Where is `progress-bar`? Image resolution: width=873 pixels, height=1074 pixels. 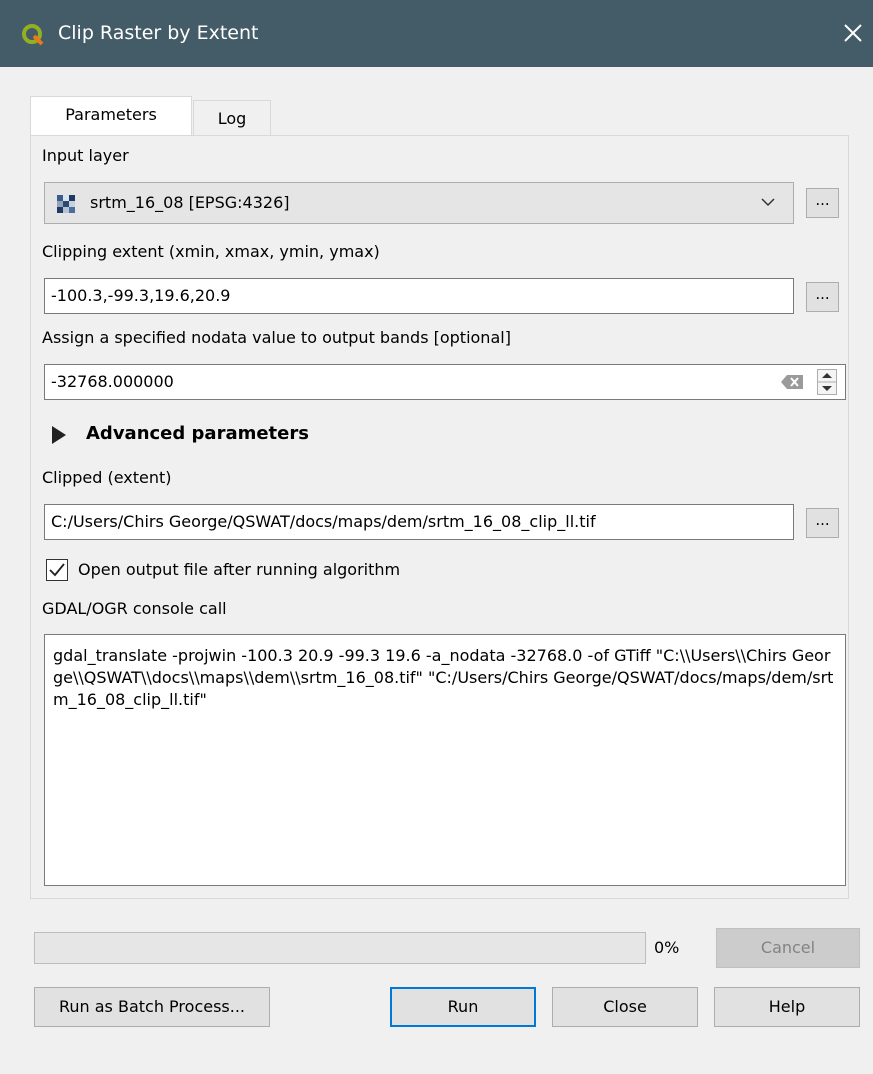
progress-bar is located at coordinates (340, 948).